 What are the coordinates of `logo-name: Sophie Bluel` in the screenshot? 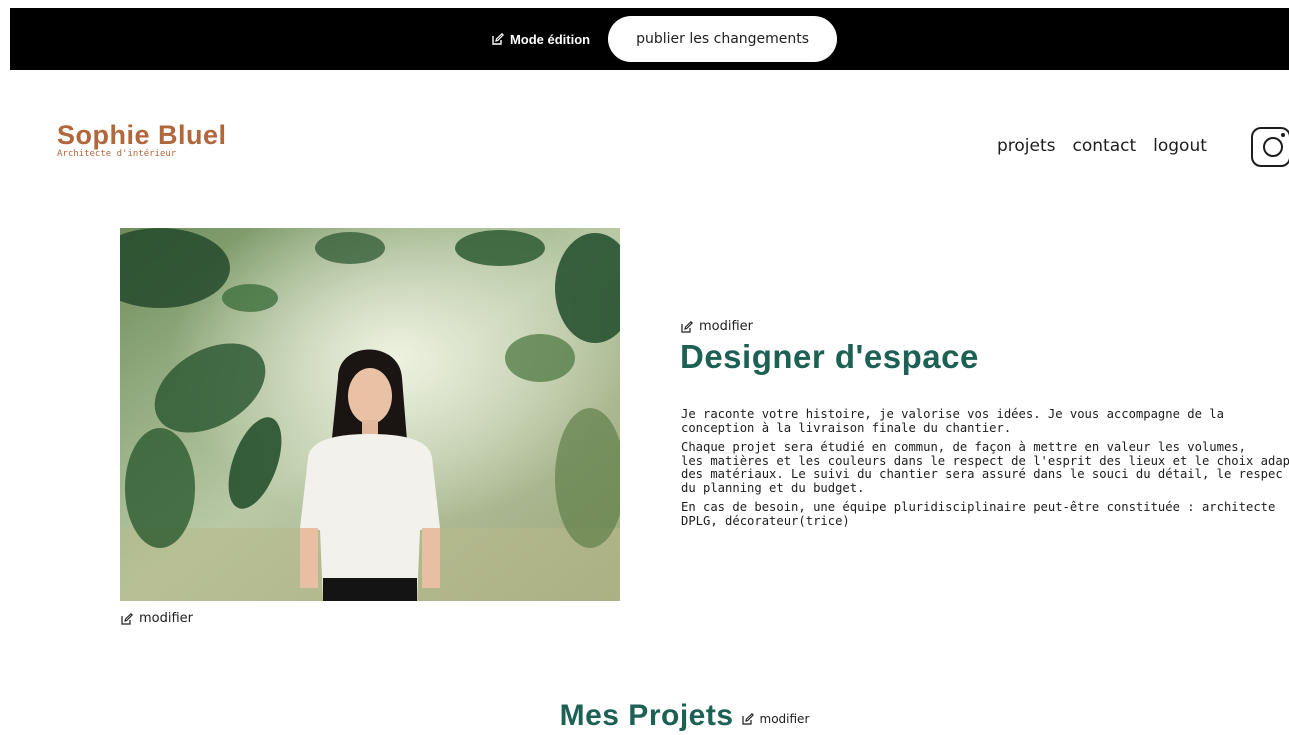 It's located at (142, 135).